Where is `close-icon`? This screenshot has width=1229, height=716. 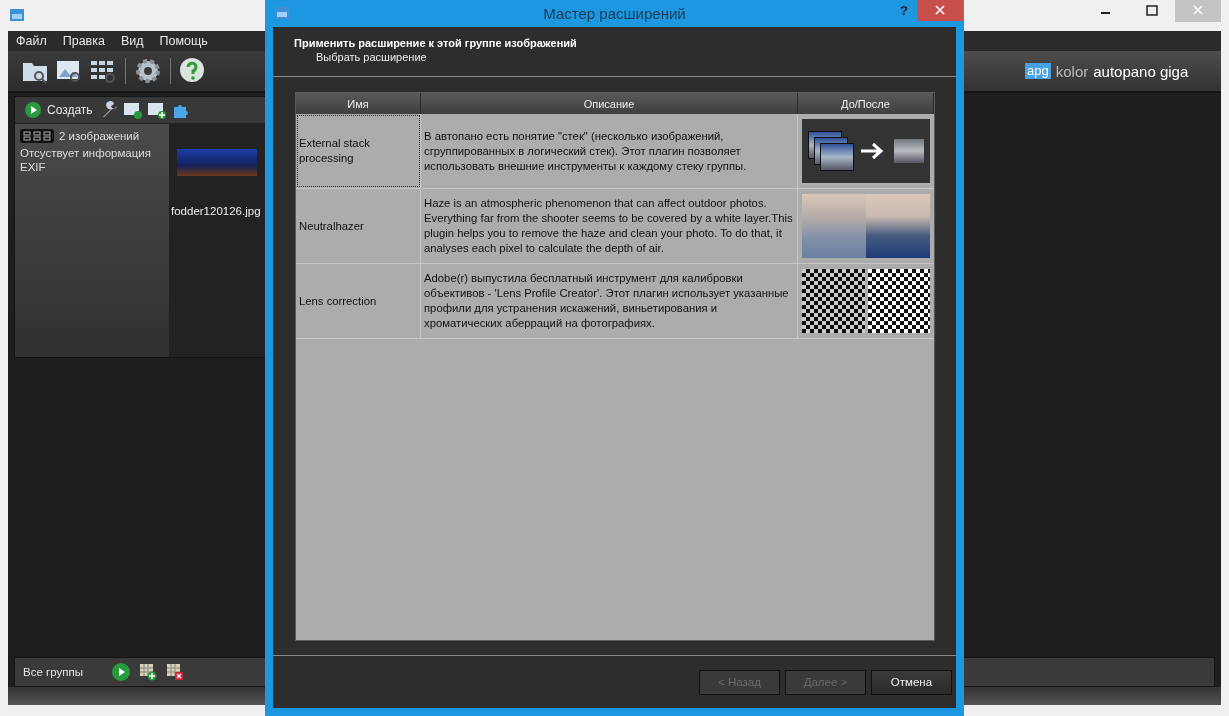
close-icon is located at coordinates (940, 10).